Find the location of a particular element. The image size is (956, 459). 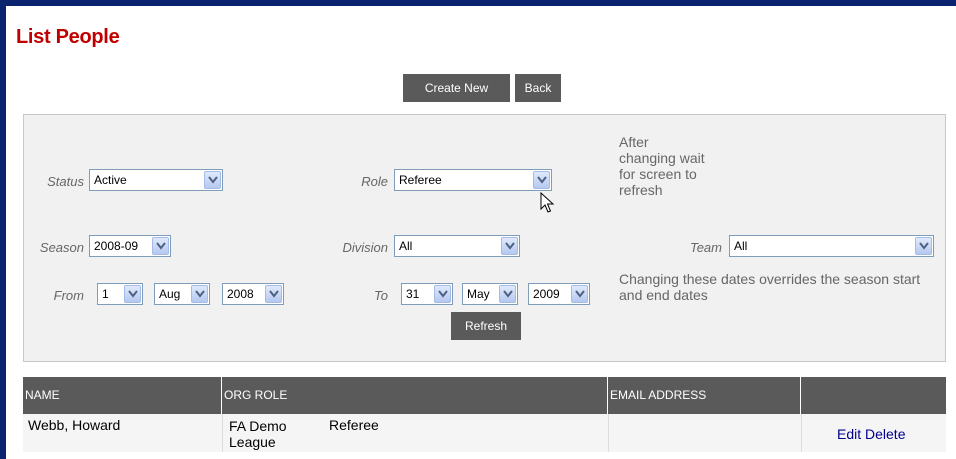

edit-link: Edit is located at coordinates (849, 434).